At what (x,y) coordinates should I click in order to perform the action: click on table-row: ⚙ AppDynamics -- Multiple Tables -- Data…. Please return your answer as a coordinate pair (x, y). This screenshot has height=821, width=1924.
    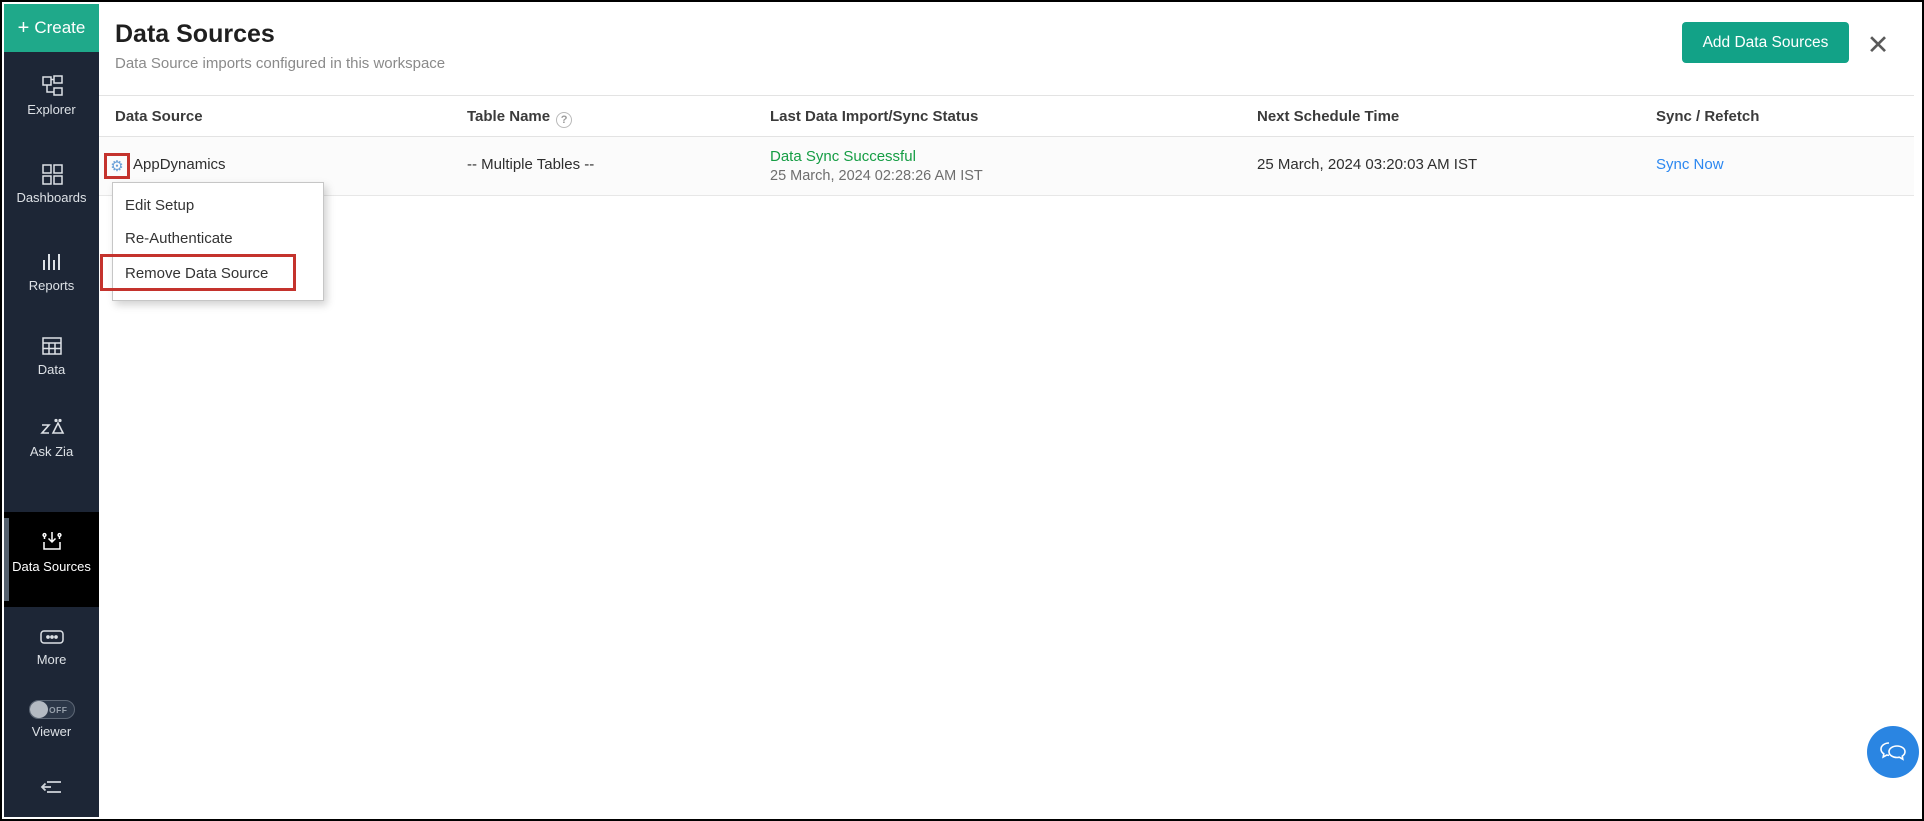
    Looking at the image, I should click on (1006, 166).